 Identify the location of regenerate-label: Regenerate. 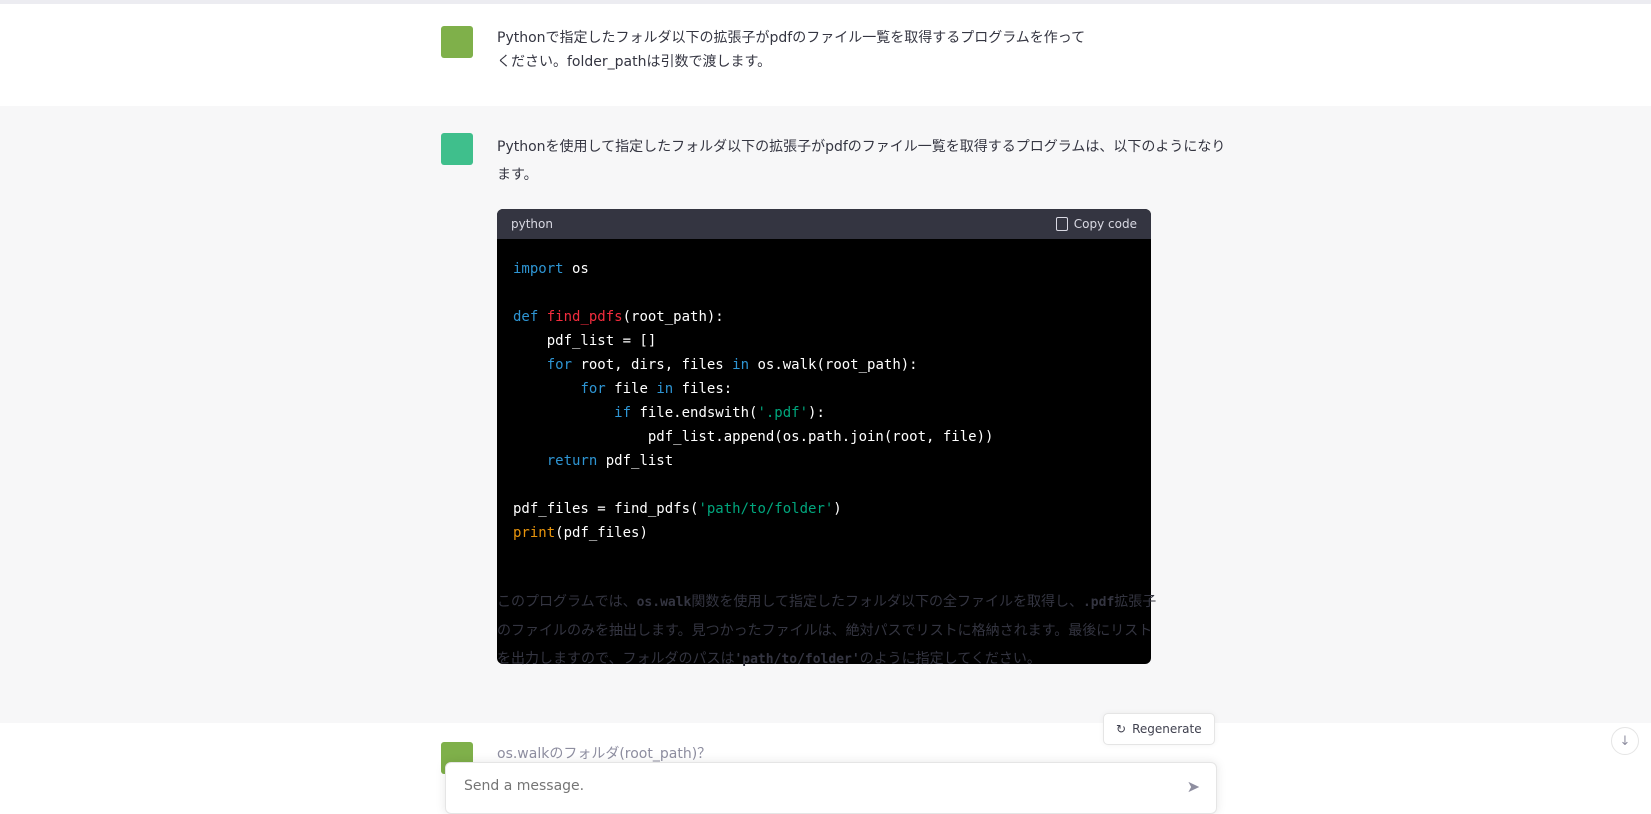
(1167, 729).